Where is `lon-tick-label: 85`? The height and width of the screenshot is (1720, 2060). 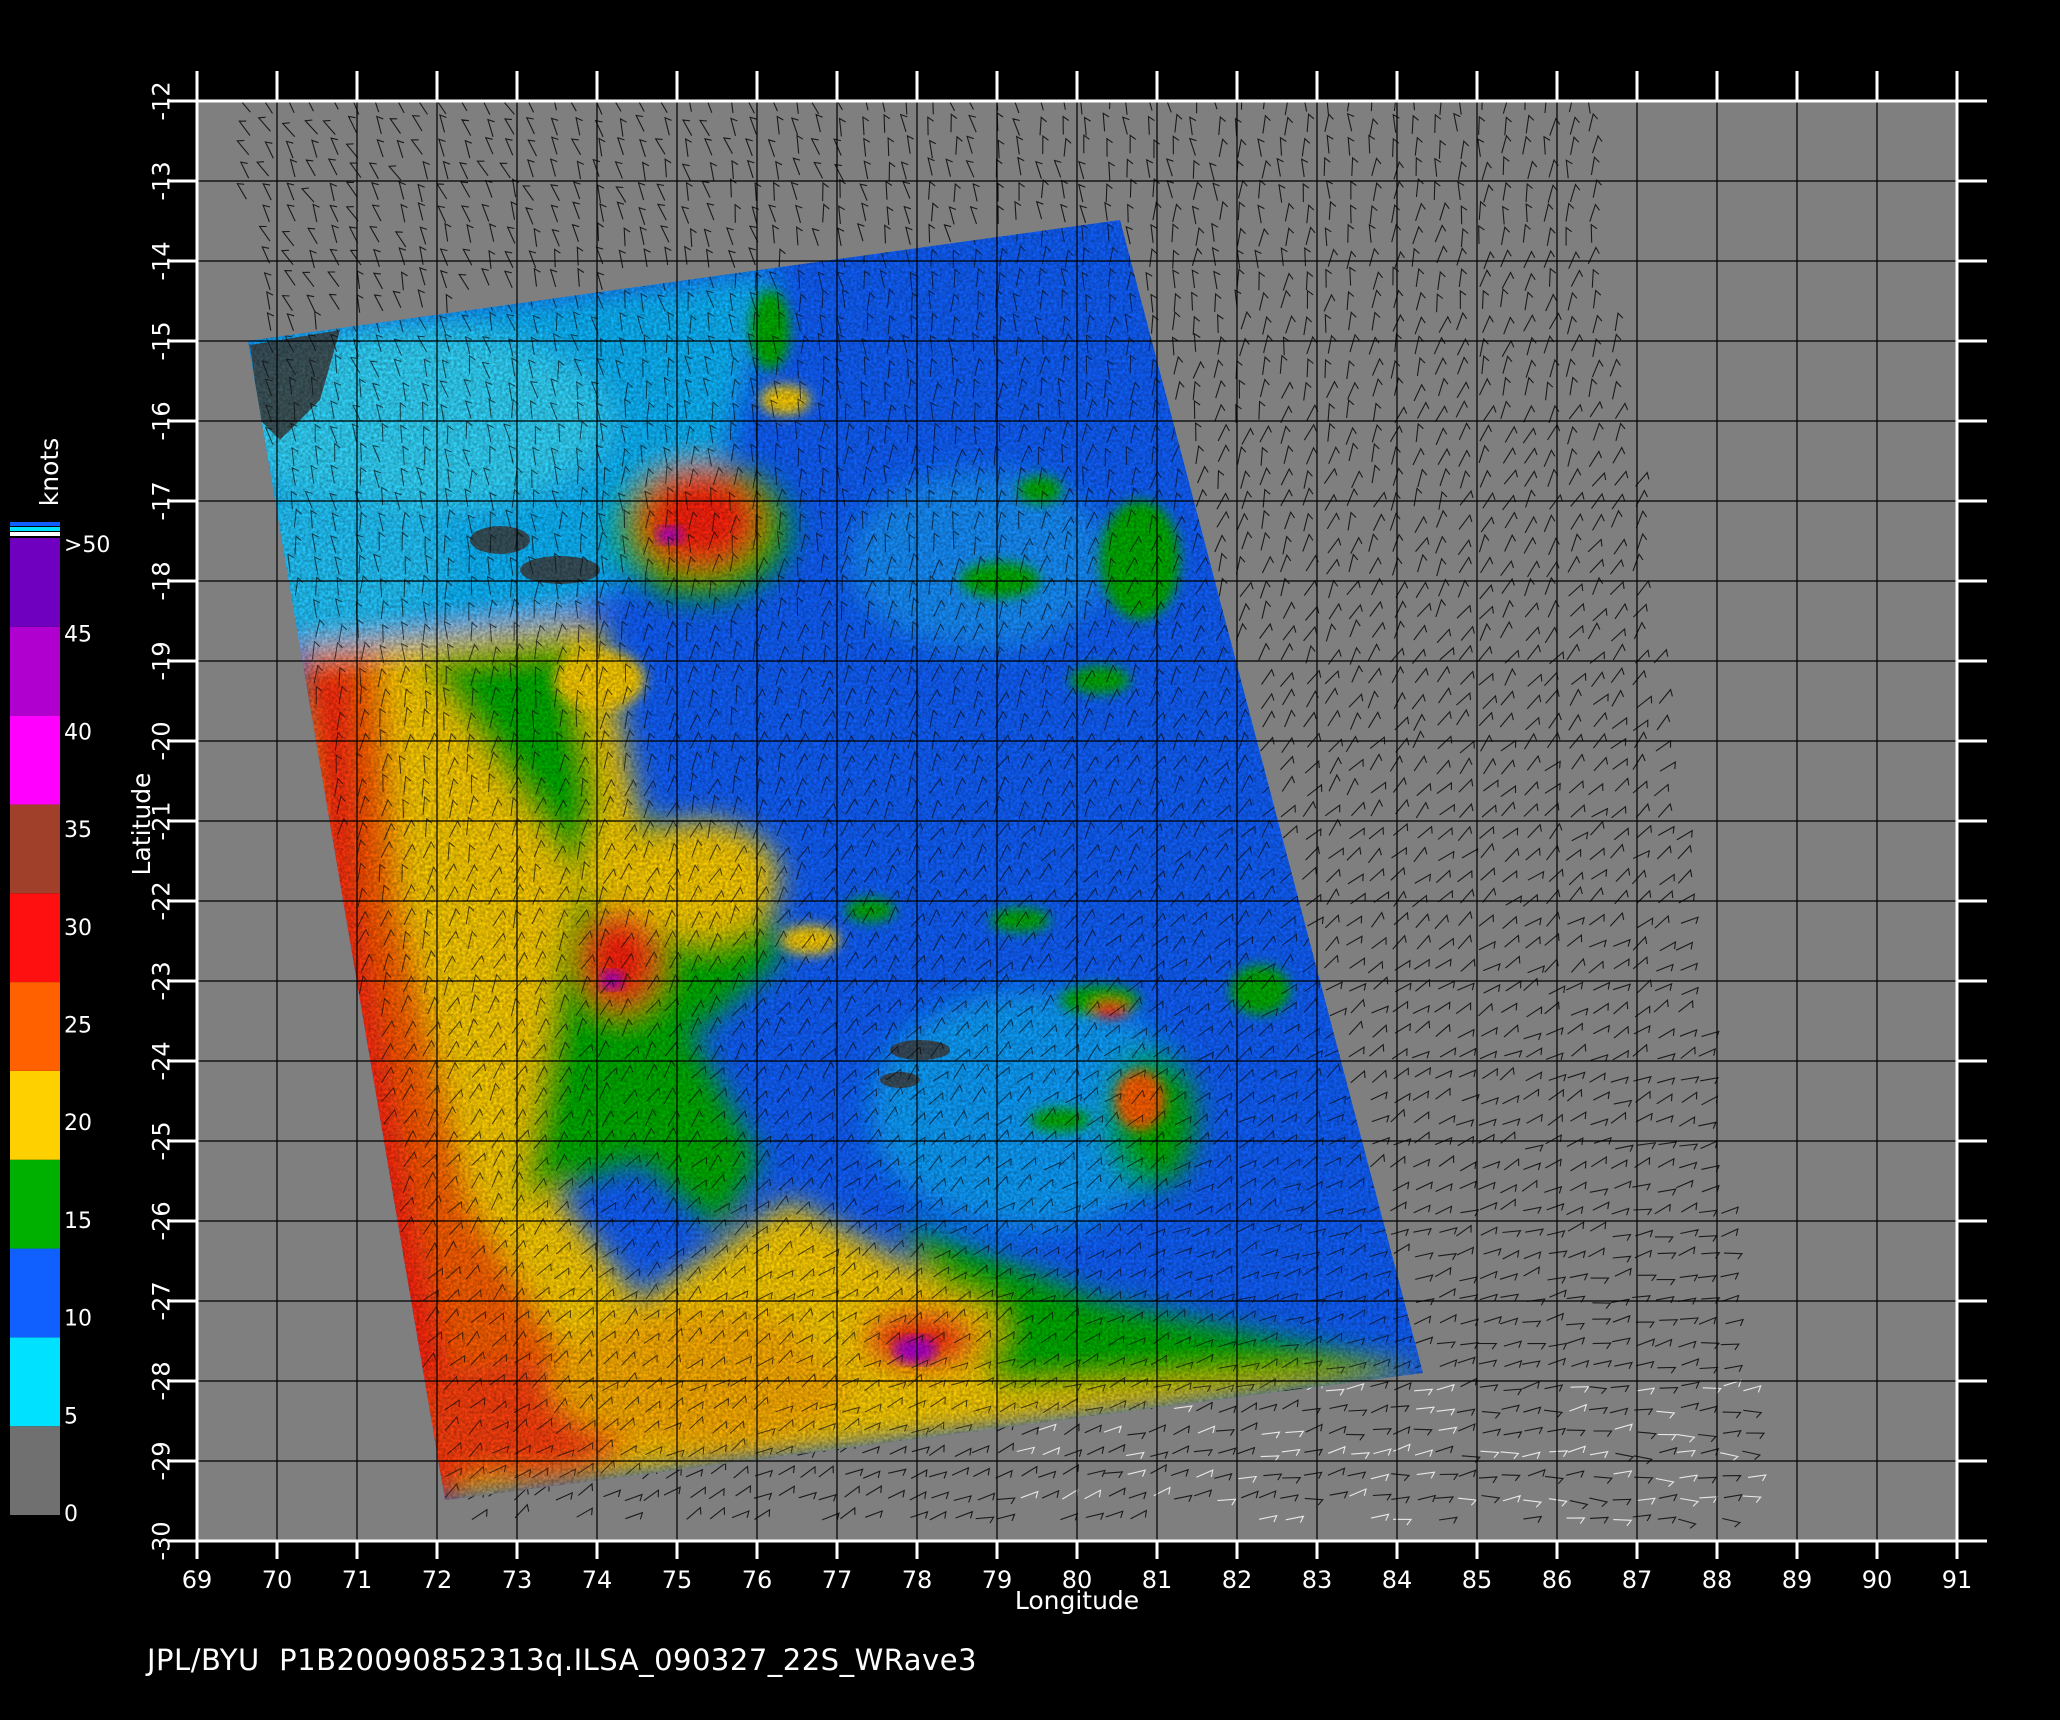 lon-tick-label: 85 is located at coordinates (1477, 1580).